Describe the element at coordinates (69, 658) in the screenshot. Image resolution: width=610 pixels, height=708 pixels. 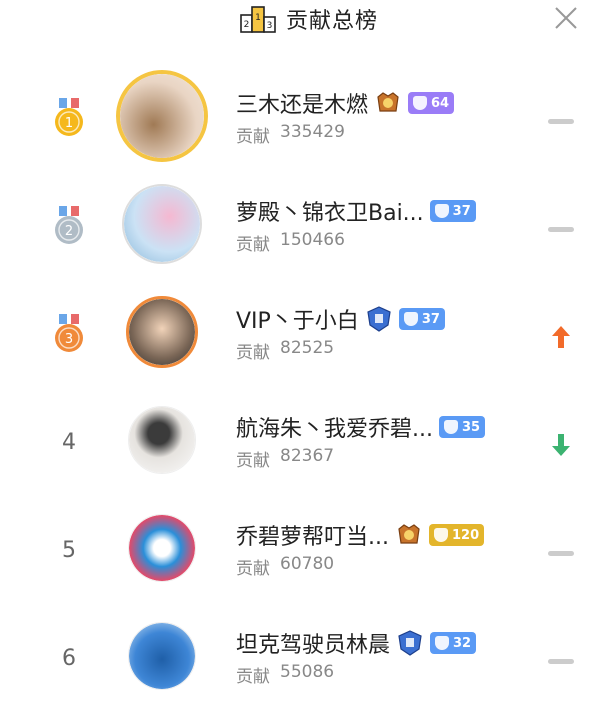
I see `rank-number: 6` at that location.